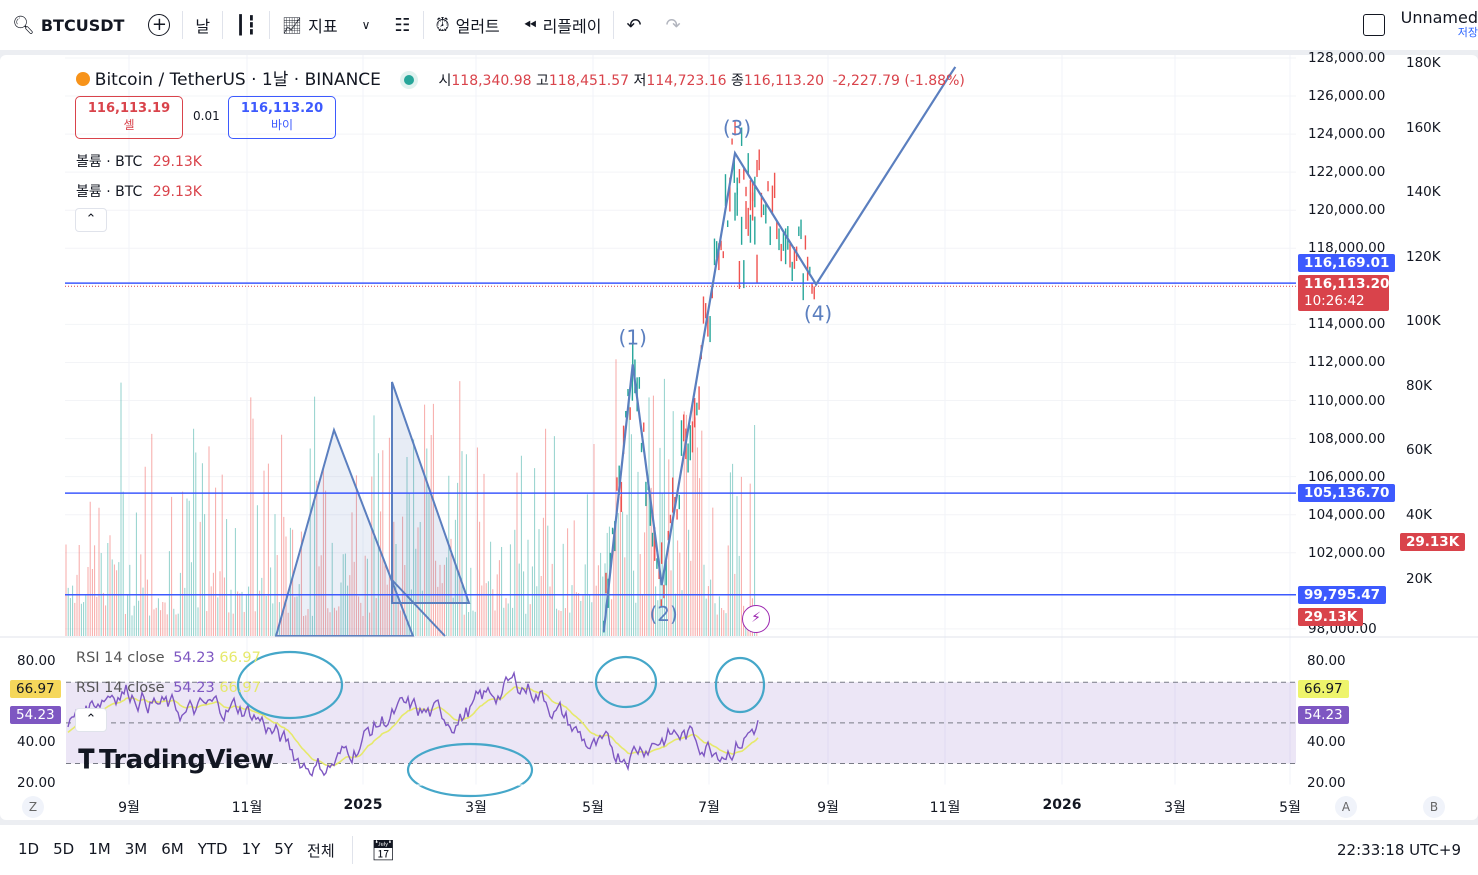  What do you see at coordinates (1347, 58) in the screenshot?
I see `price-axis-label: 128,000.00` at bounding box center [1347, 58].